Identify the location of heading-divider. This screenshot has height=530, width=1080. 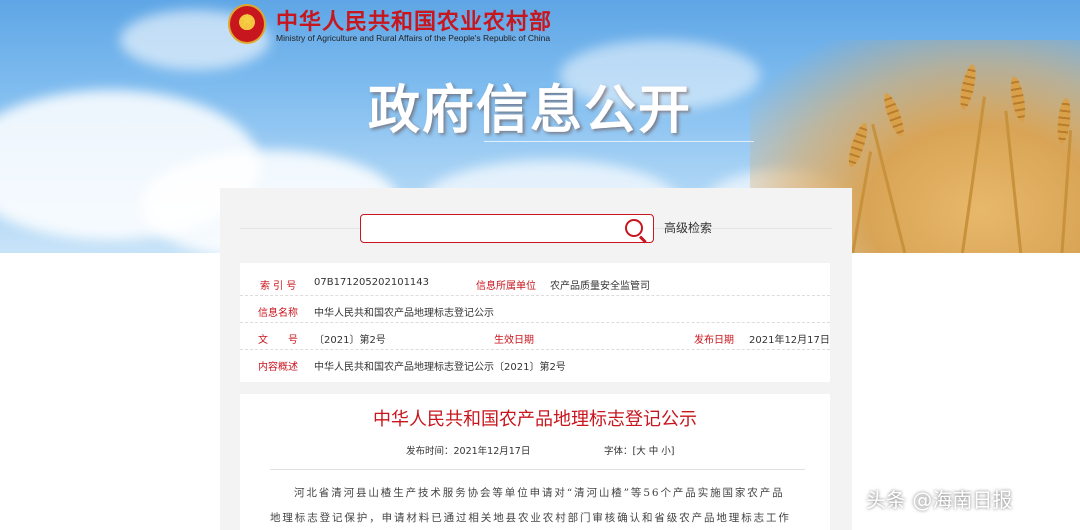
(619, 141).